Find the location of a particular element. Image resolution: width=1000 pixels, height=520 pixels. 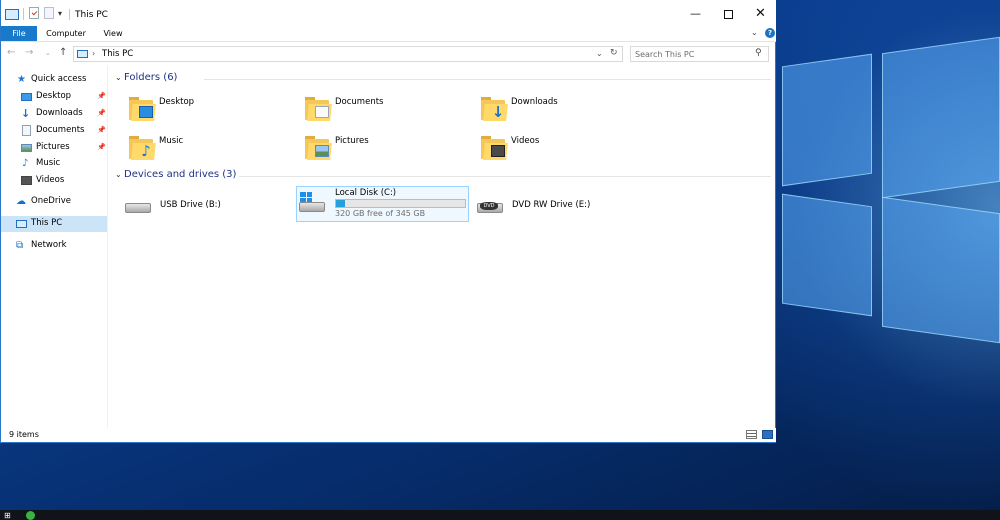

usb-drive-icon is located at coordinates (138, 205).